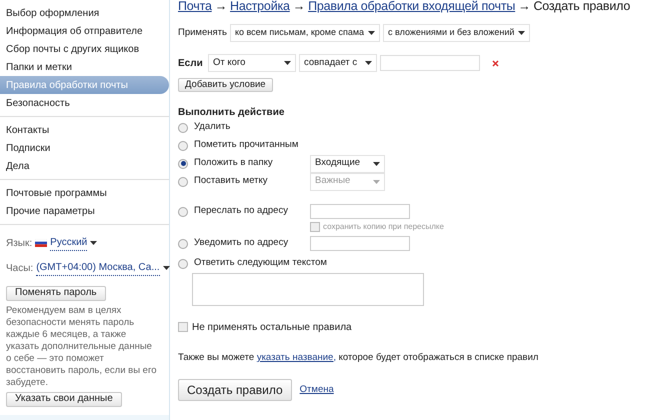 The width and height of the screenshot is (660, 420). I want to click on sidebar-item: Папки и метки, so click(84, 67).